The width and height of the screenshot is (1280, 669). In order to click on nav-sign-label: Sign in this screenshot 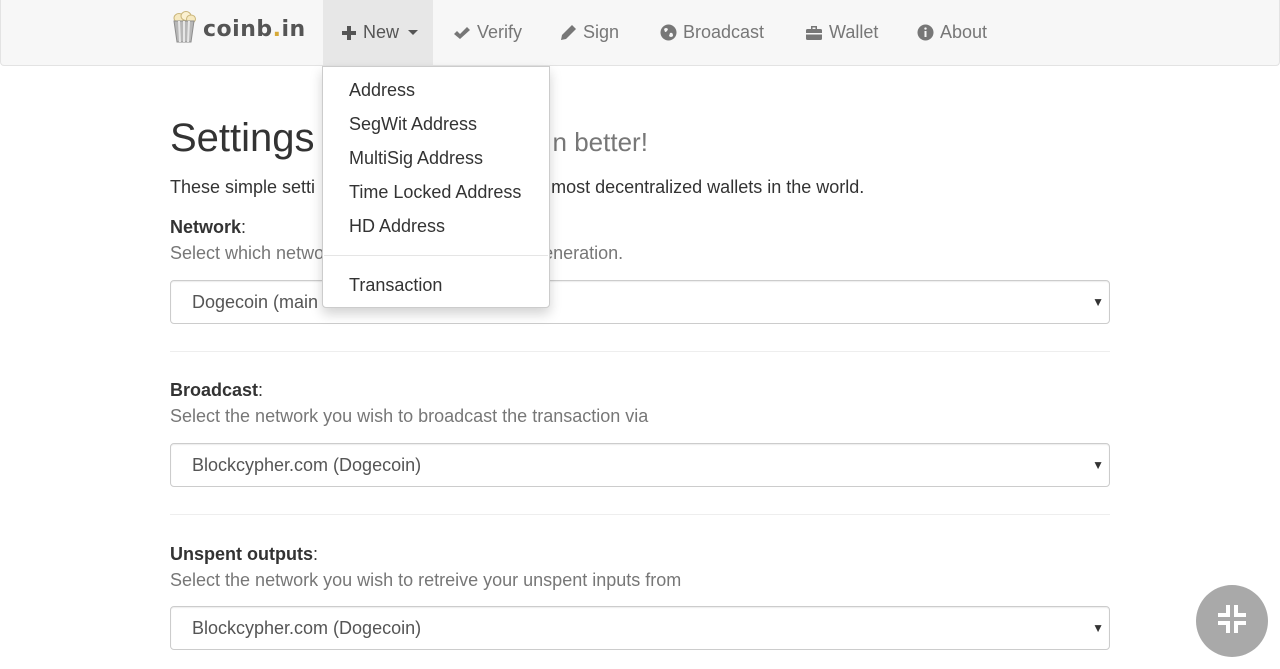, I will do `click(601, 32)`.